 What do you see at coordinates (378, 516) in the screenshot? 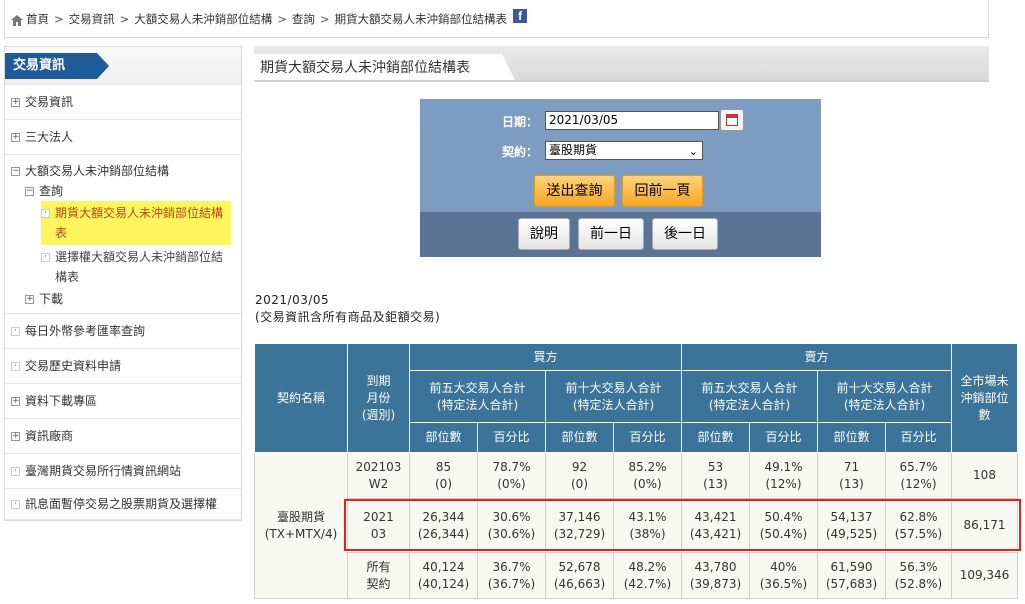
I see `month-line: 2021` at bounding box center [378, 516].